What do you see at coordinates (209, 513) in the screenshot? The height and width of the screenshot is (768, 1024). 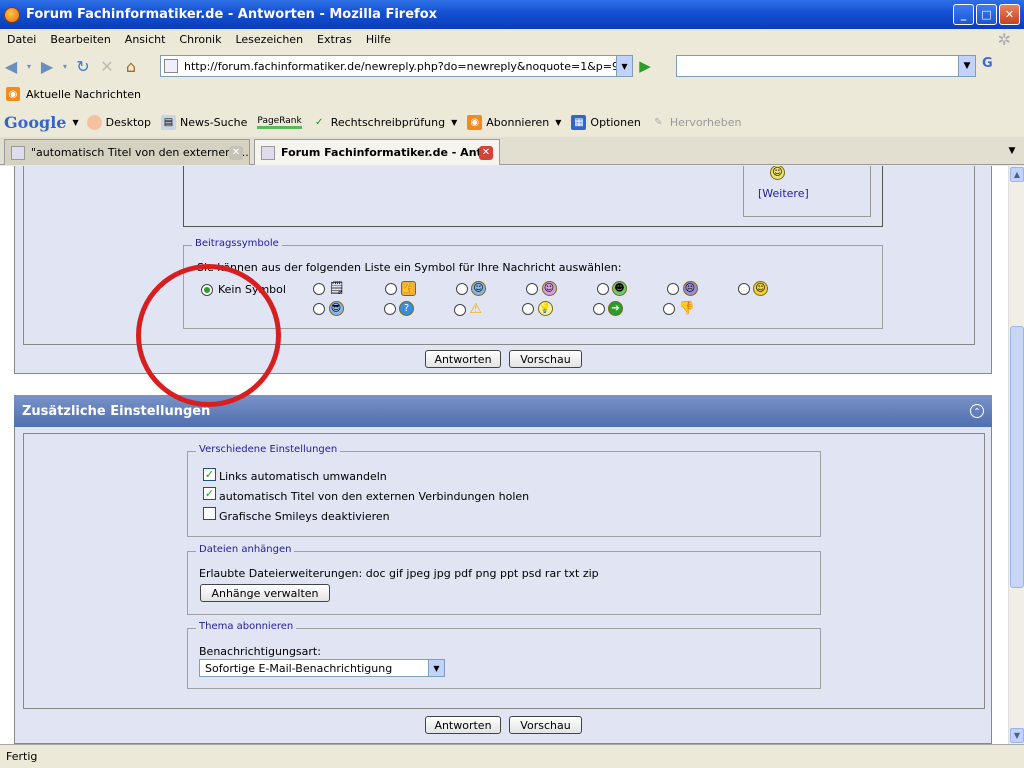 I see `checkbox-disable-smilies` at bounding box center [209, 513].